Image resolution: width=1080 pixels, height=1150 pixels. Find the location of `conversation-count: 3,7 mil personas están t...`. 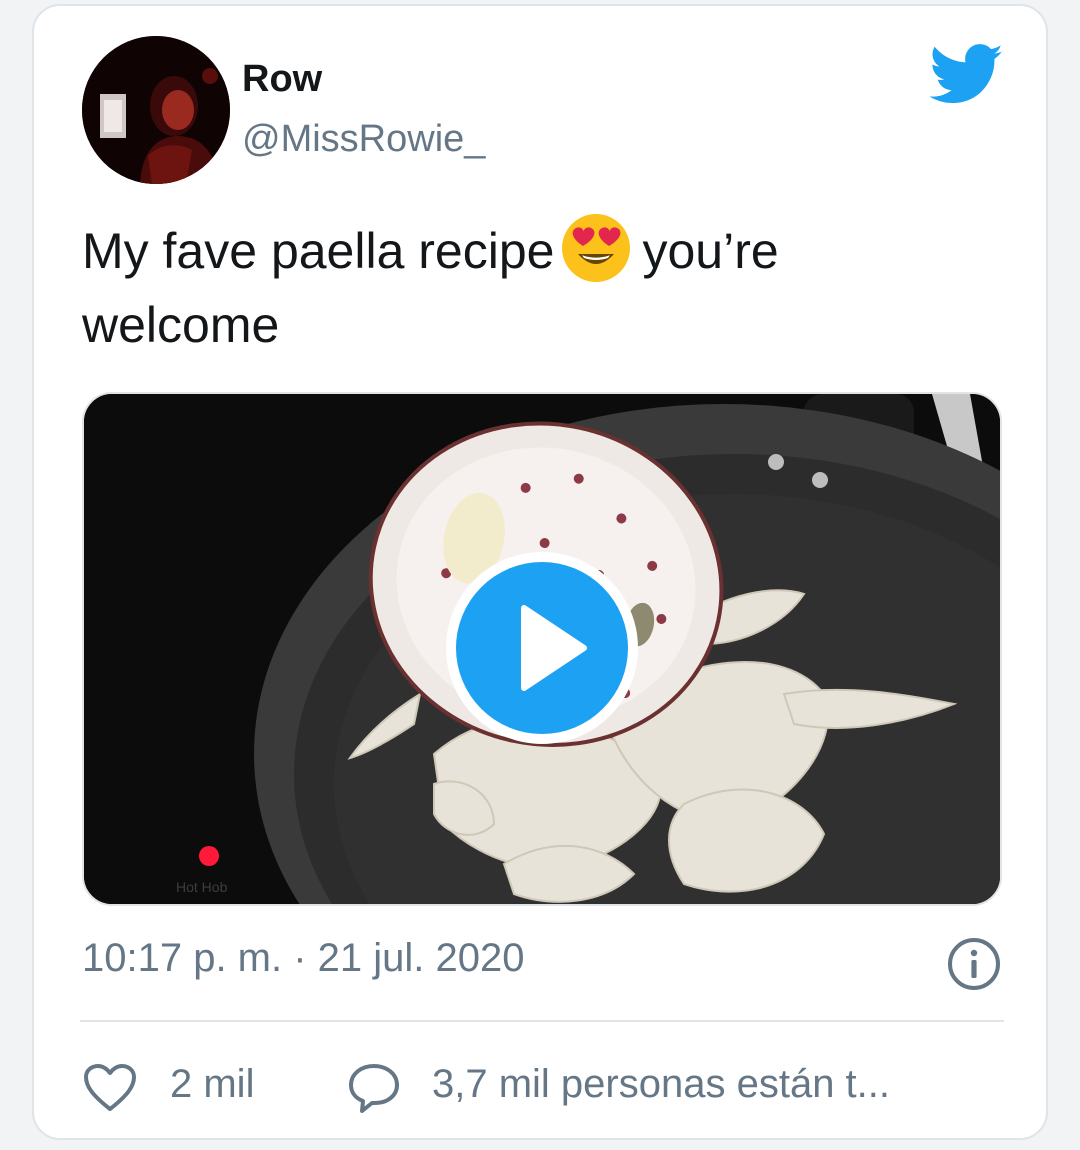

conversation-count: 3,7 mil personas están t... is located at coordinates (661, 1084).